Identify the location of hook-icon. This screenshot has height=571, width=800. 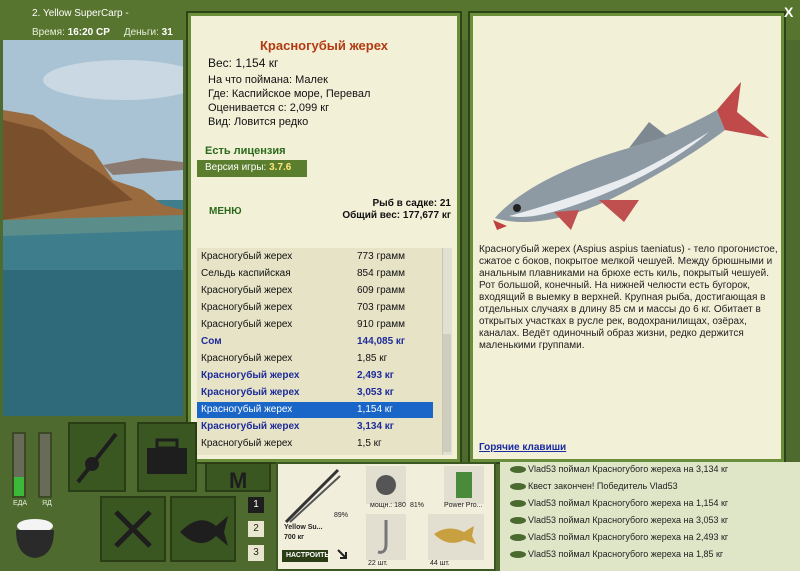
(382, 537).